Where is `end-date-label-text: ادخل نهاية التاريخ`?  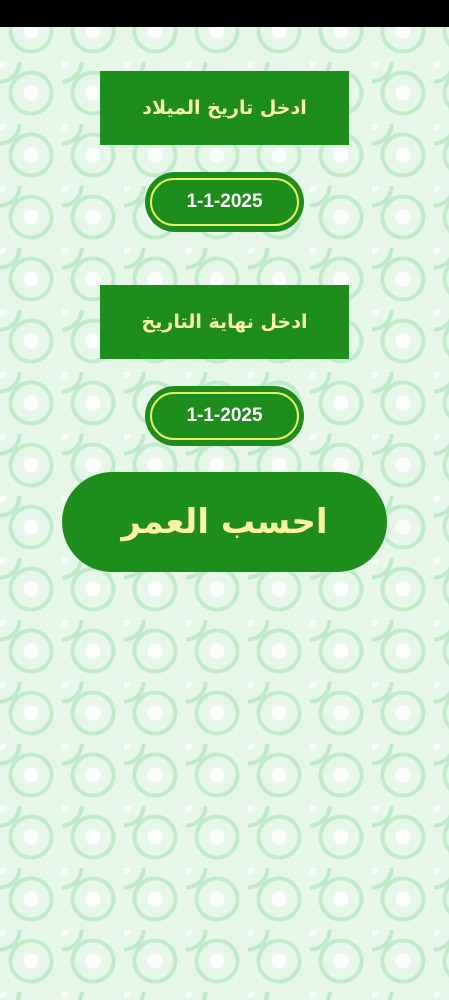
end-date-label-text: ادخل نهاية التاريخ is located at coordinates (224, 322).